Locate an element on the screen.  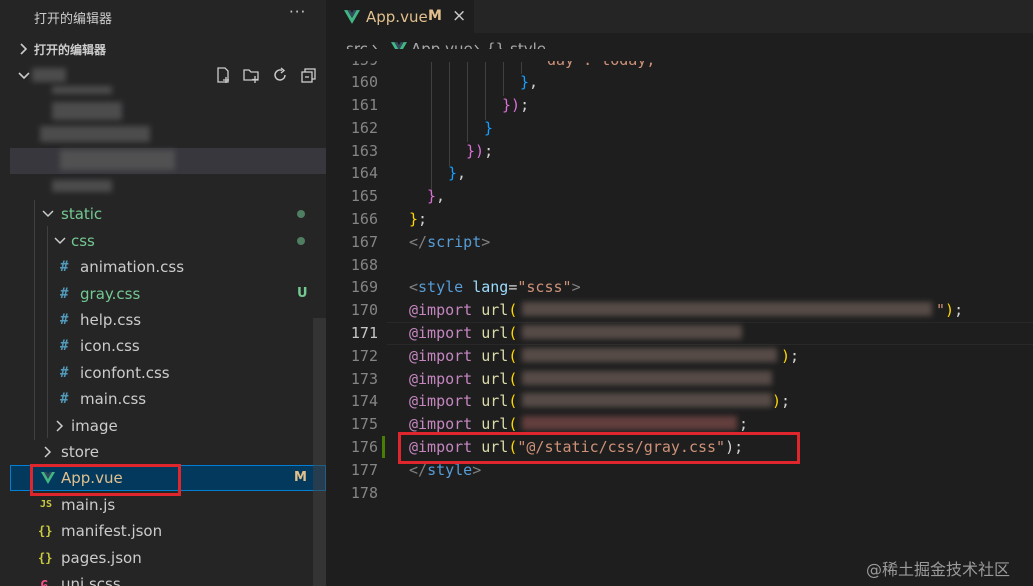
line-number: 163 is located at coordinates (364, 151).